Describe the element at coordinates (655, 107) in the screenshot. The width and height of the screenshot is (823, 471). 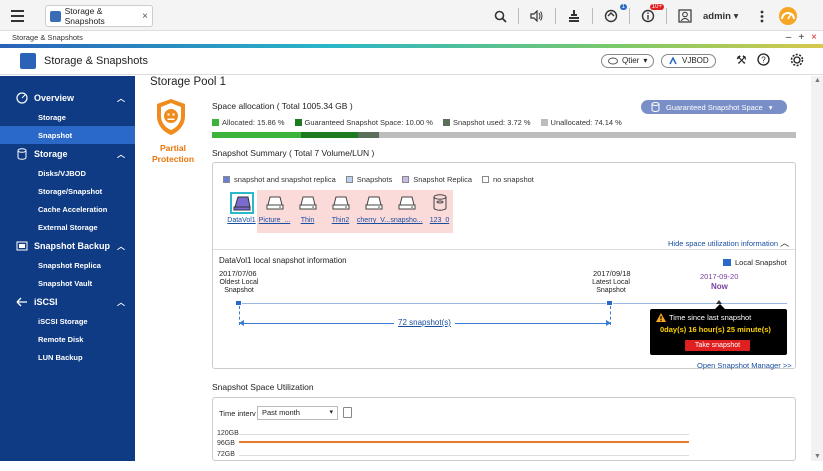
I see `database-icon` at that location.